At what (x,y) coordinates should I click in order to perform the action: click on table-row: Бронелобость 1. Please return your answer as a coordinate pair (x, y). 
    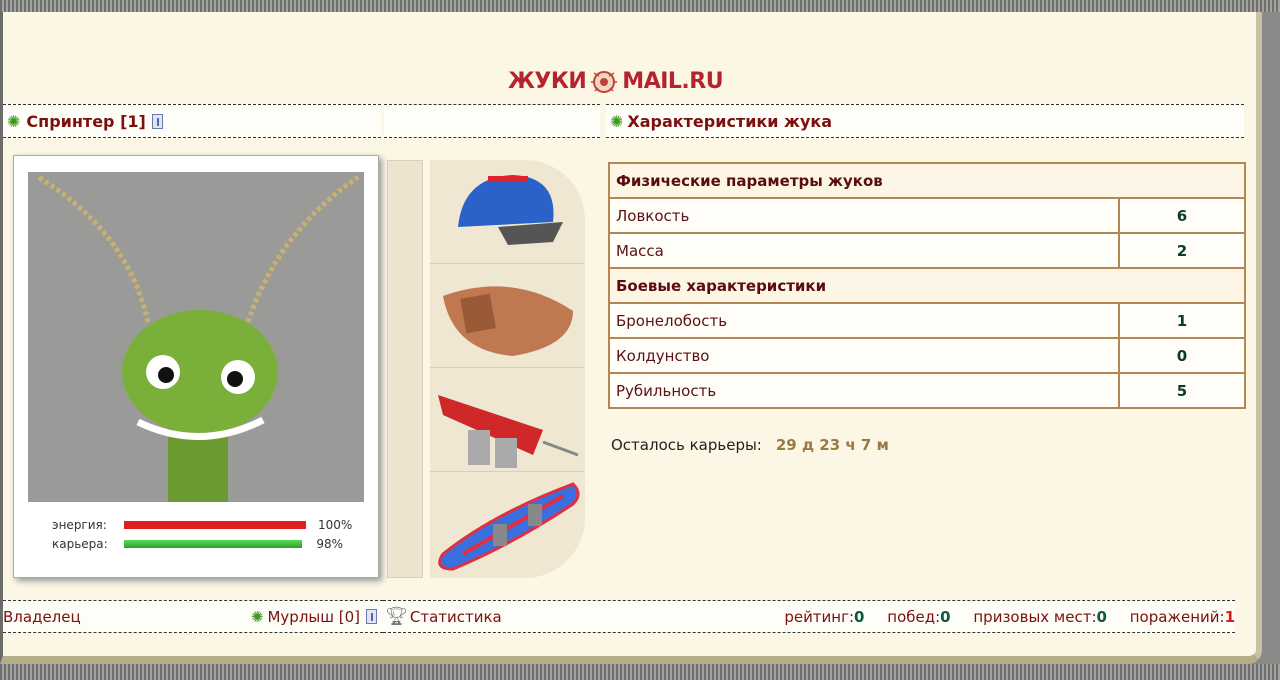
    Looking at the image, I should click on (927, 320).